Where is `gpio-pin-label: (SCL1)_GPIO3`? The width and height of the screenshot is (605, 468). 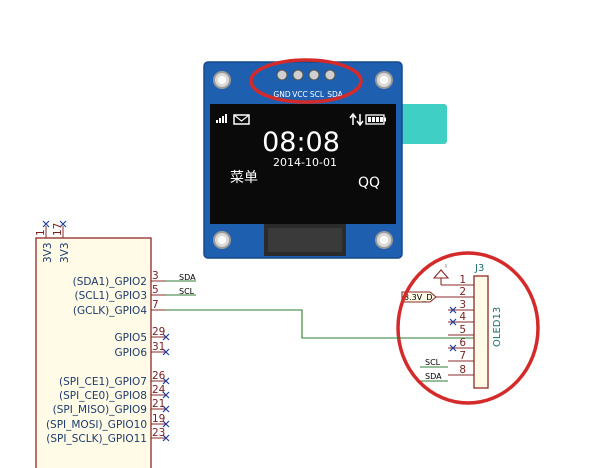 gpio-pin-label: (SCL1)_GPIO3 is located at coordinates (111, 296).